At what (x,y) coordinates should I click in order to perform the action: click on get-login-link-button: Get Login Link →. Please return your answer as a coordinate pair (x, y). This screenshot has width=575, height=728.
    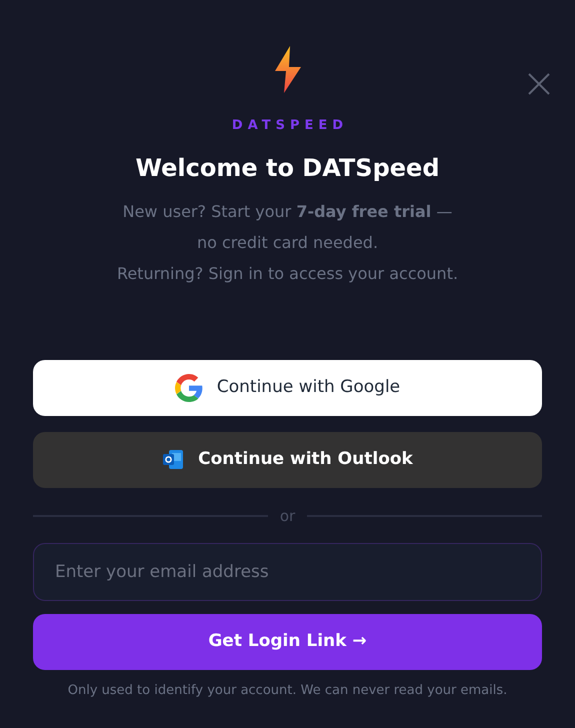
    Looking at the image, I should click on (287, 642).